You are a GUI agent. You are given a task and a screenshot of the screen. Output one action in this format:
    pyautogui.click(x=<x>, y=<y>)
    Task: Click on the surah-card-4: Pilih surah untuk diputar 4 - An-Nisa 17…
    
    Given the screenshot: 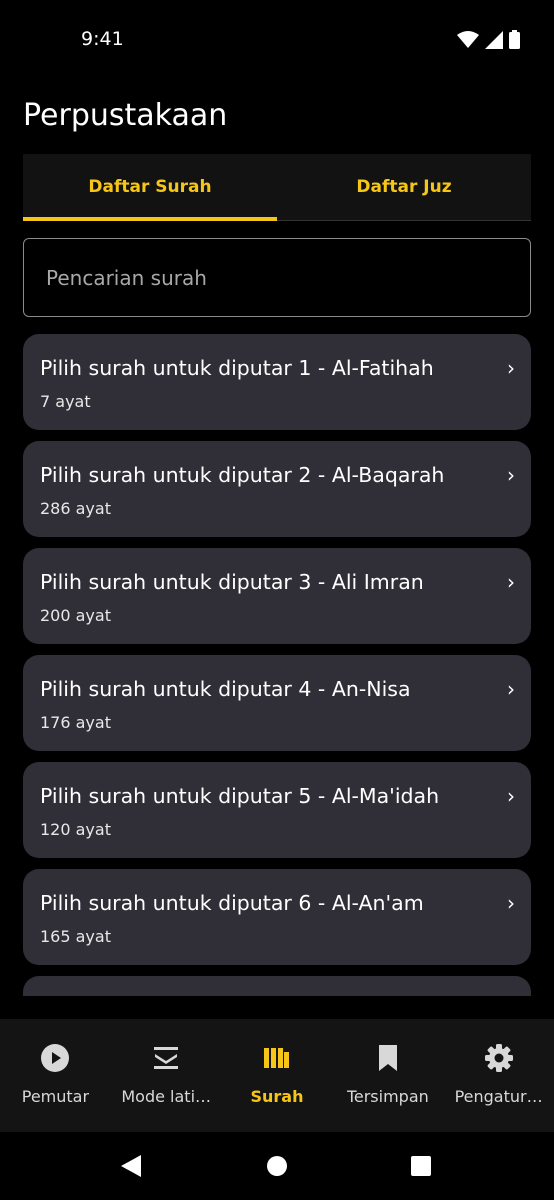 What is the action you would take?
    pyautogui.click(x=277, y=703)
    